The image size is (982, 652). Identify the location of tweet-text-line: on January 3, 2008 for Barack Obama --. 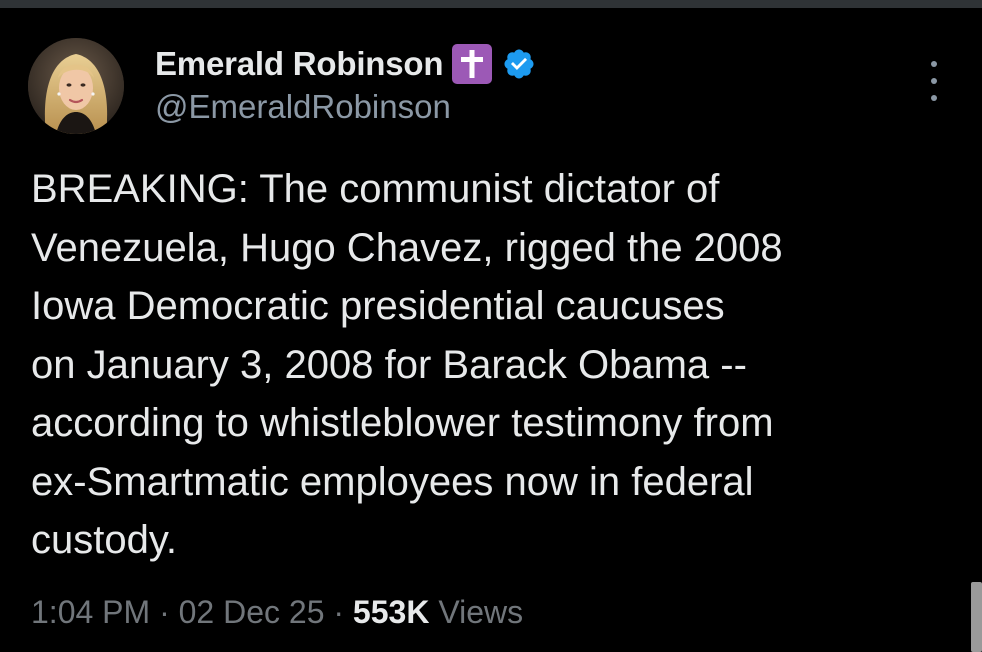
(389, 364).